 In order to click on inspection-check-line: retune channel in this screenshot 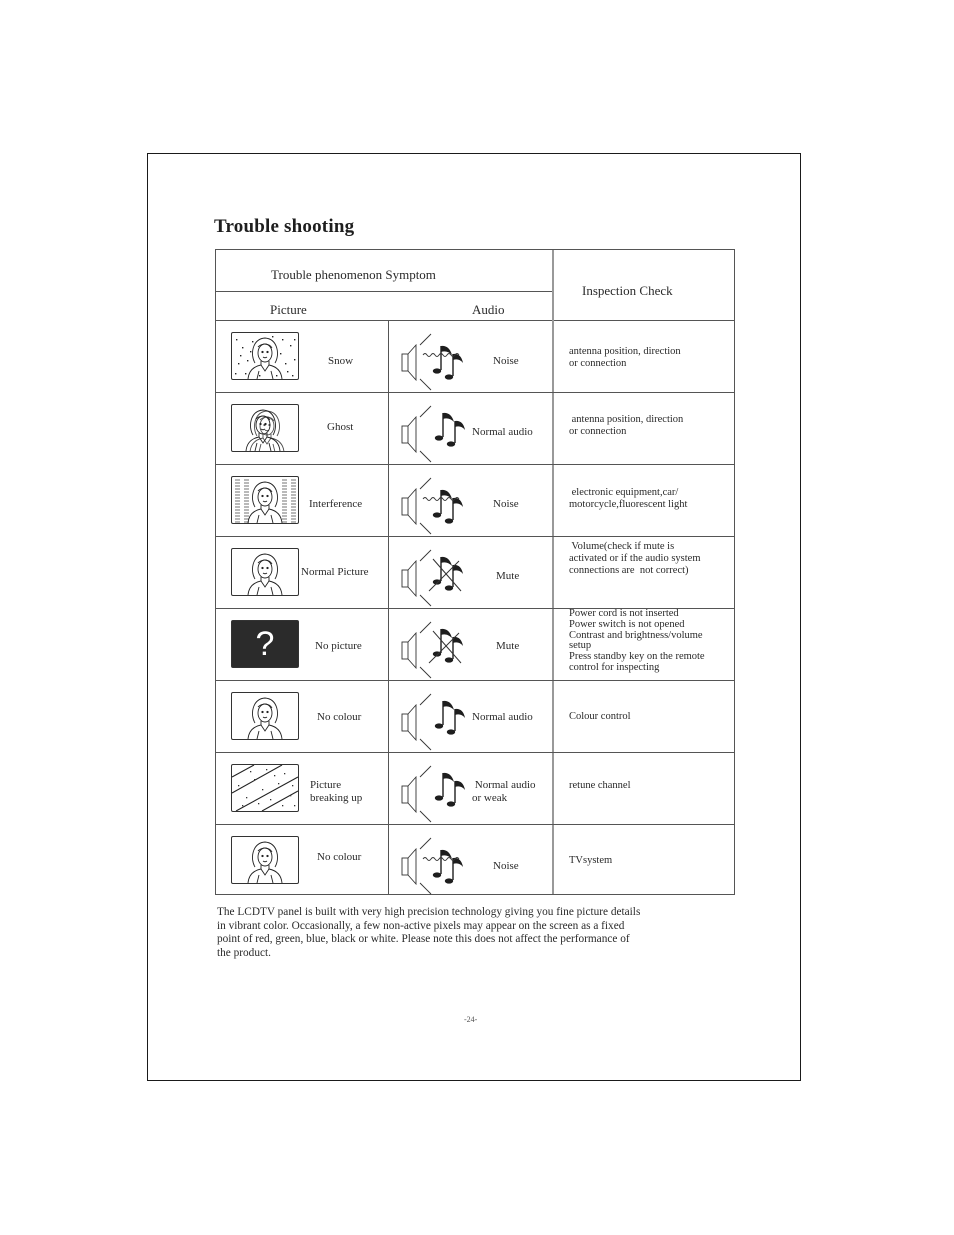, I will do `click(600, 785)`.